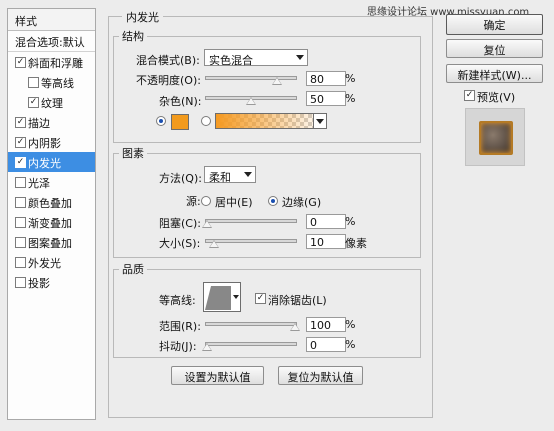  What do you see at coordinates (326, 324) in the screenshot?
I see `range-input: 100` at bounding box center [326, 324].